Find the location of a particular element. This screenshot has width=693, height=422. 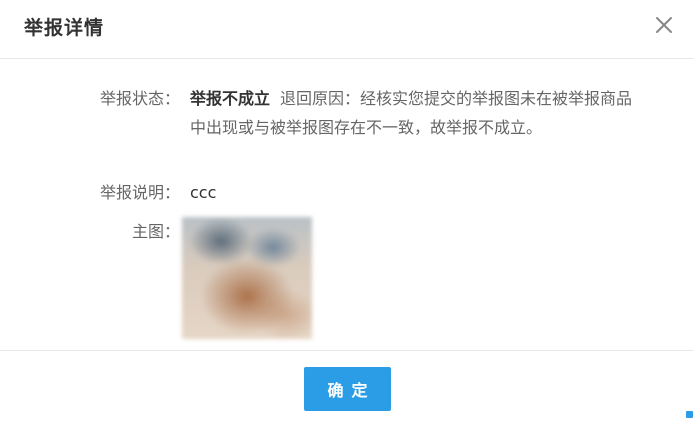

dialog-title: 举报详情 is located at coordinates (64, 28).